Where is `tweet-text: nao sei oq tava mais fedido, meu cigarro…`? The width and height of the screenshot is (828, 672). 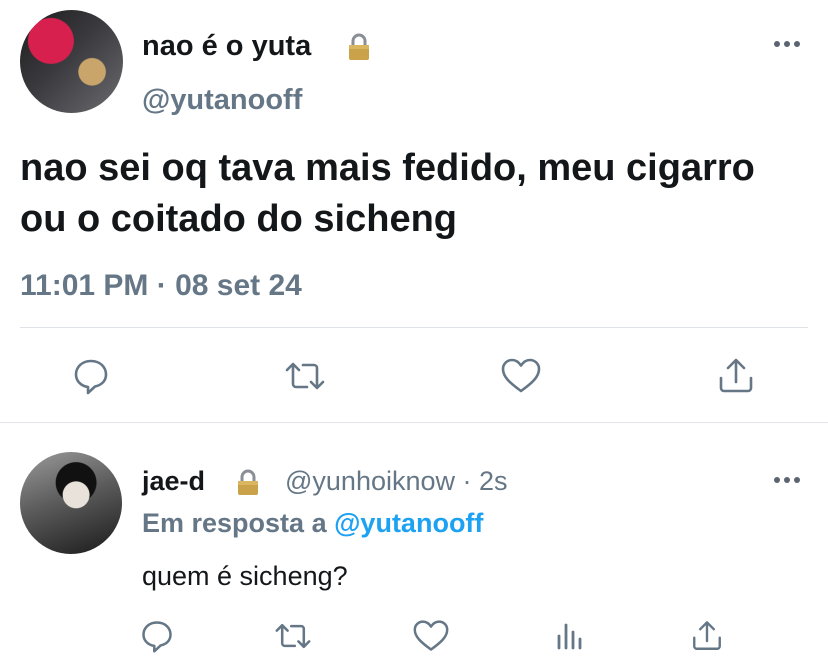 tweet-text: nao sei oq tava mais fedido, meu cigarro… is located at coordinates (387, 193).